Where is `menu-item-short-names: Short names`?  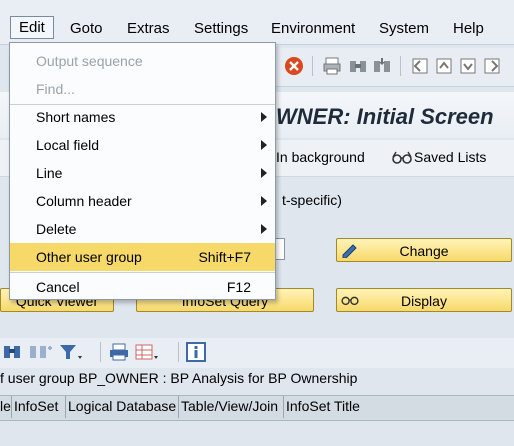 menu-item-short-names: Short names is located at coordinates (142, 117).